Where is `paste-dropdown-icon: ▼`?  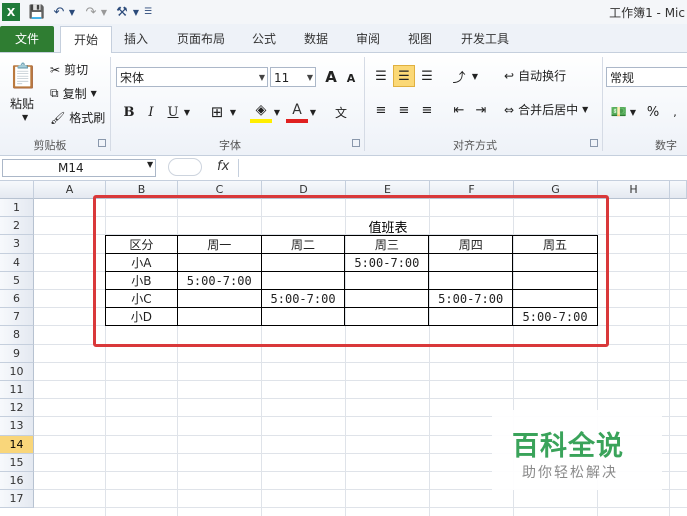
paste-dropdown-icon: ▼ is located at coordinates (25, 117).